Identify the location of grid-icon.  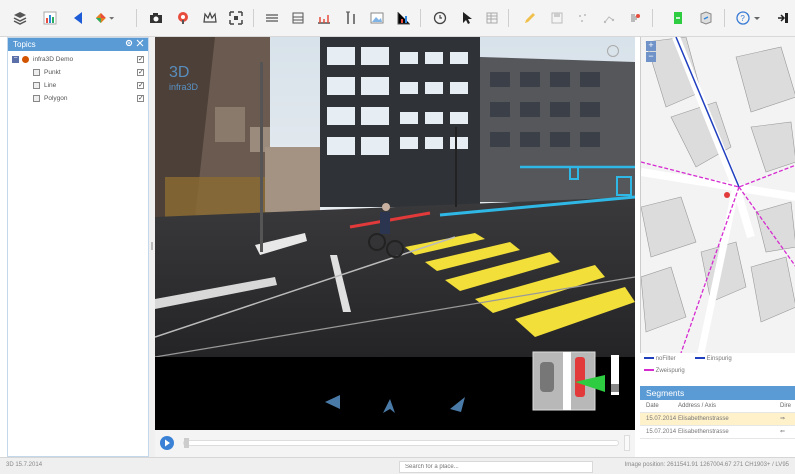
(298, 18).